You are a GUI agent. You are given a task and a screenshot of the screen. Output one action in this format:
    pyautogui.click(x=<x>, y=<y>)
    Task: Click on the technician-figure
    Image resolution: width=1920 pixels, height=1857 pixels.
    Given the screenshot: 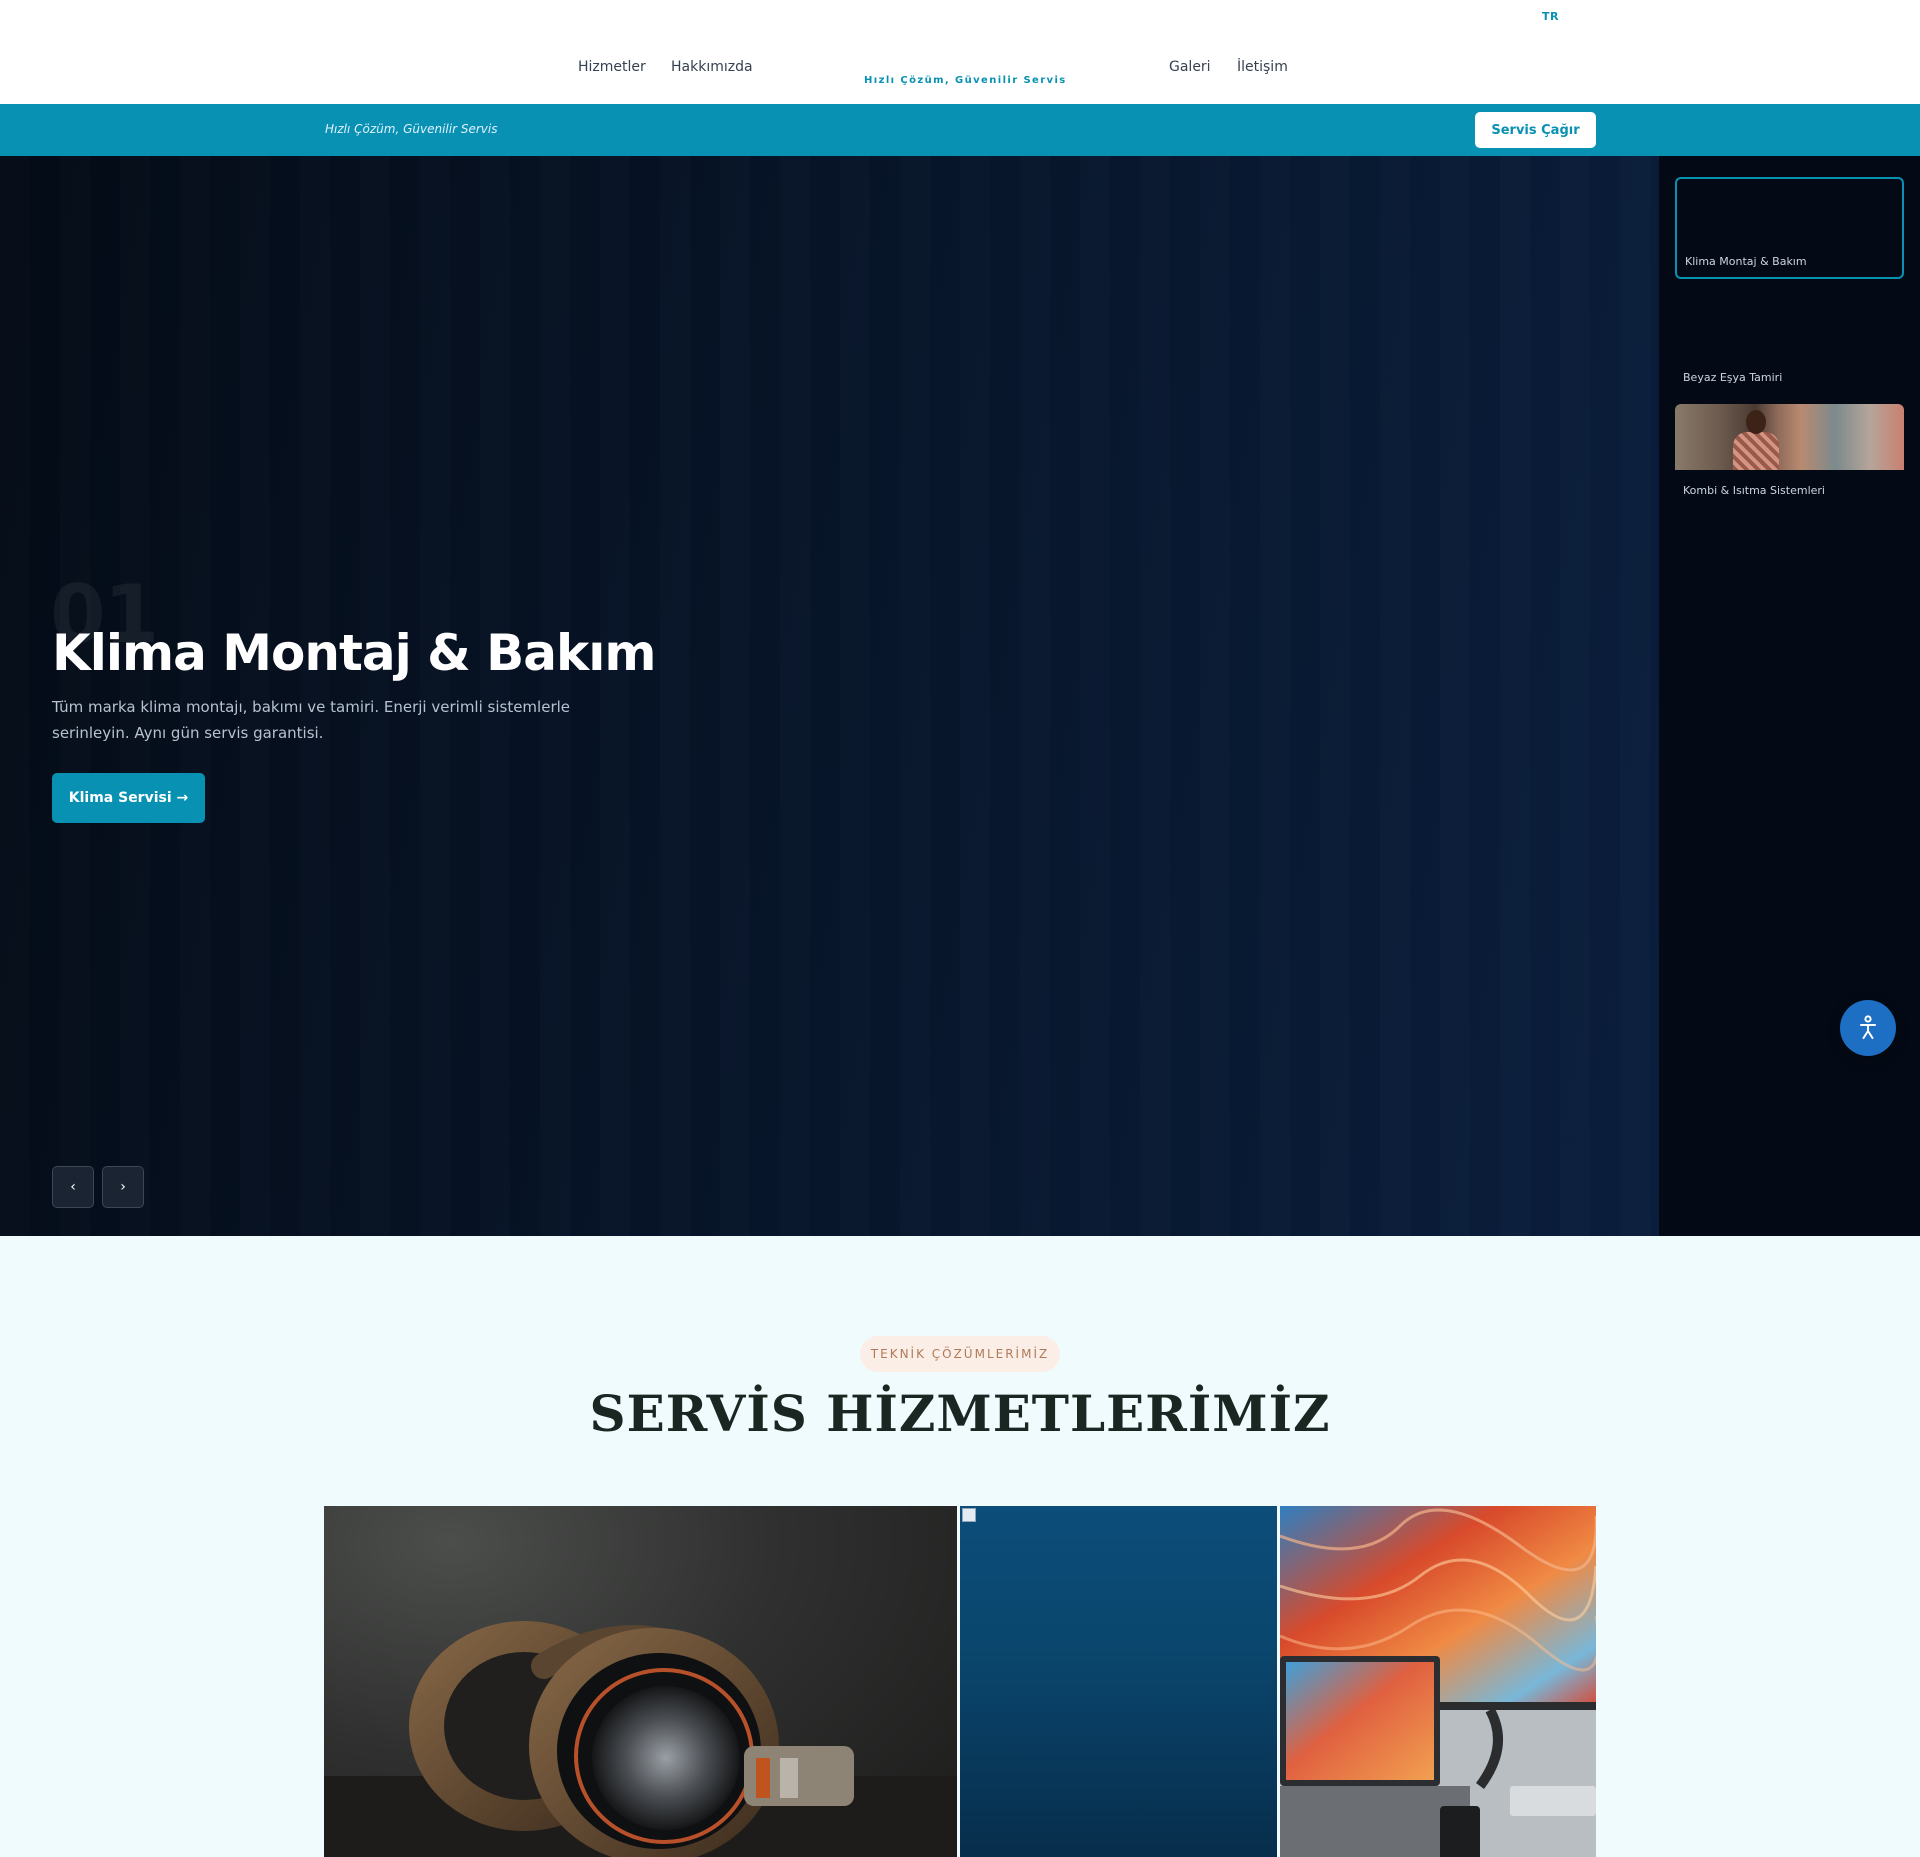 What is the action you would take?
    pyautogui.click(x=1756, y=440)
    